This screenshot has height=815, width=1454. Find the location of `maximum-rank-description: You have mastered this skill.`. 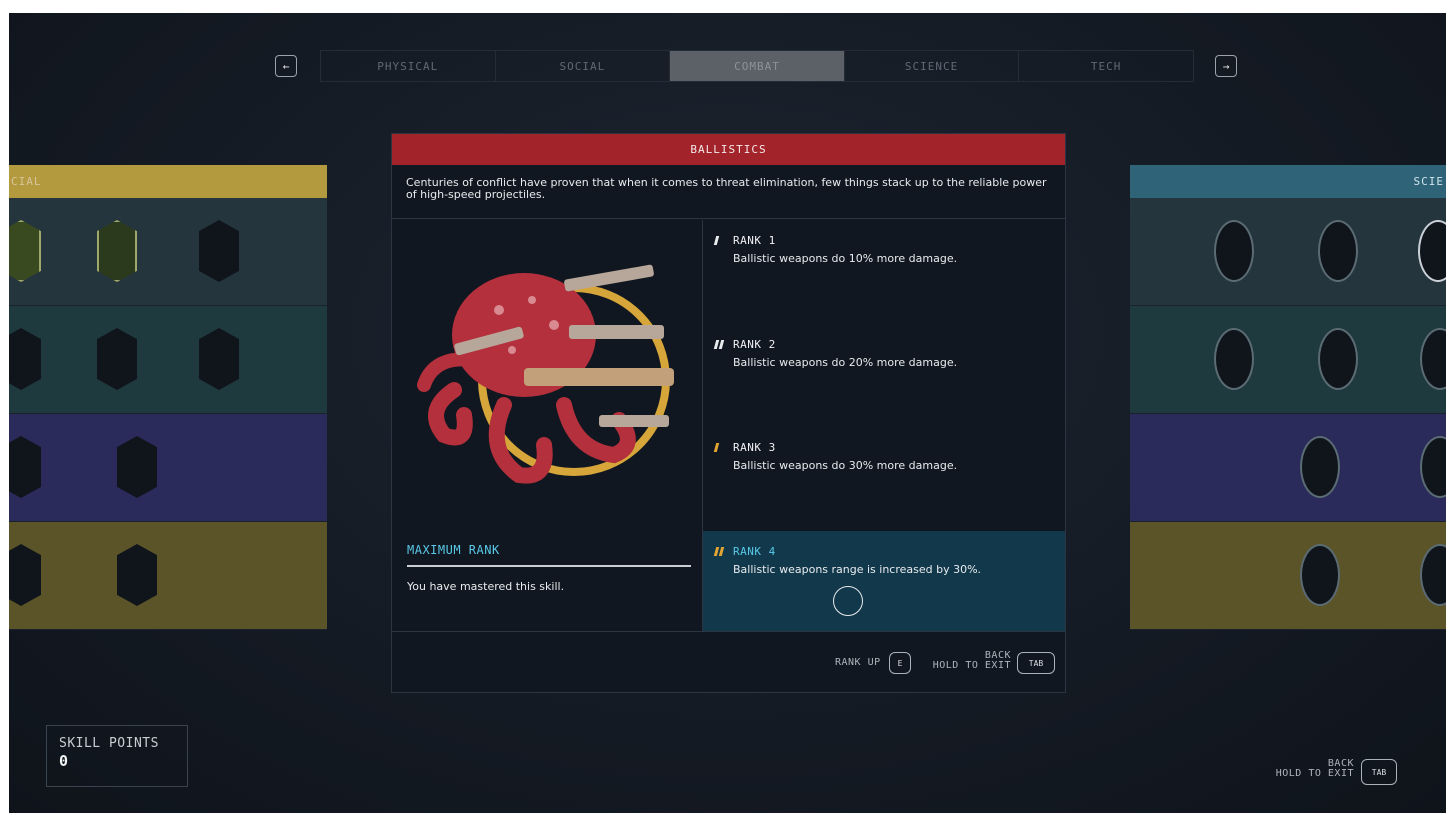

maximum-rank-description: You have mastered this skill. is located at coordinates (486, 586).